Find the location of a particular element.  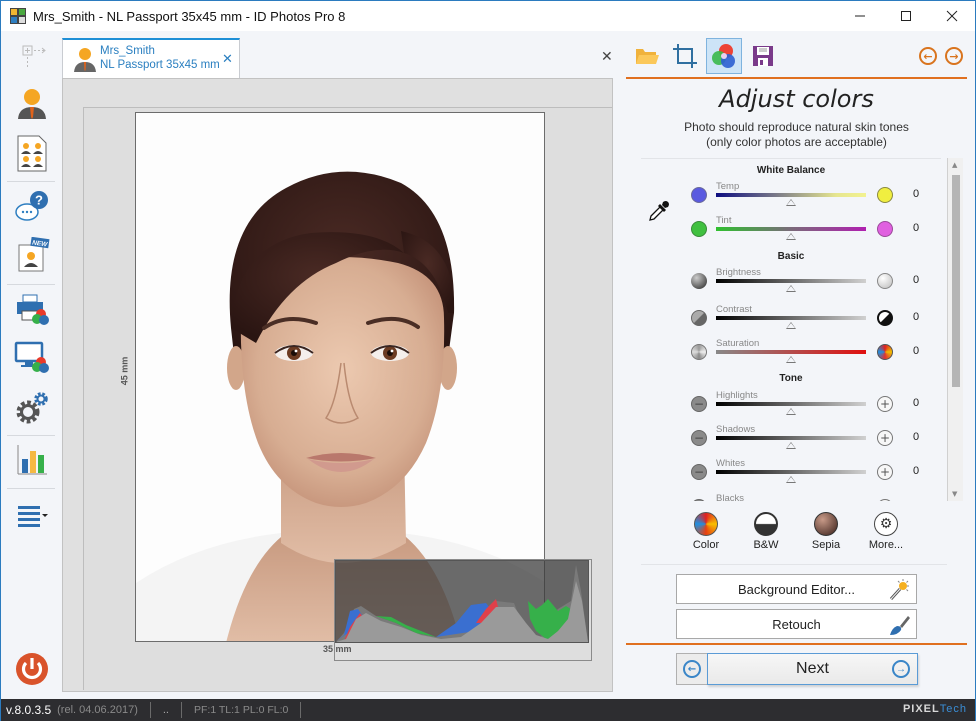

tint-slider-thumb is located at coordinates (791, 236).